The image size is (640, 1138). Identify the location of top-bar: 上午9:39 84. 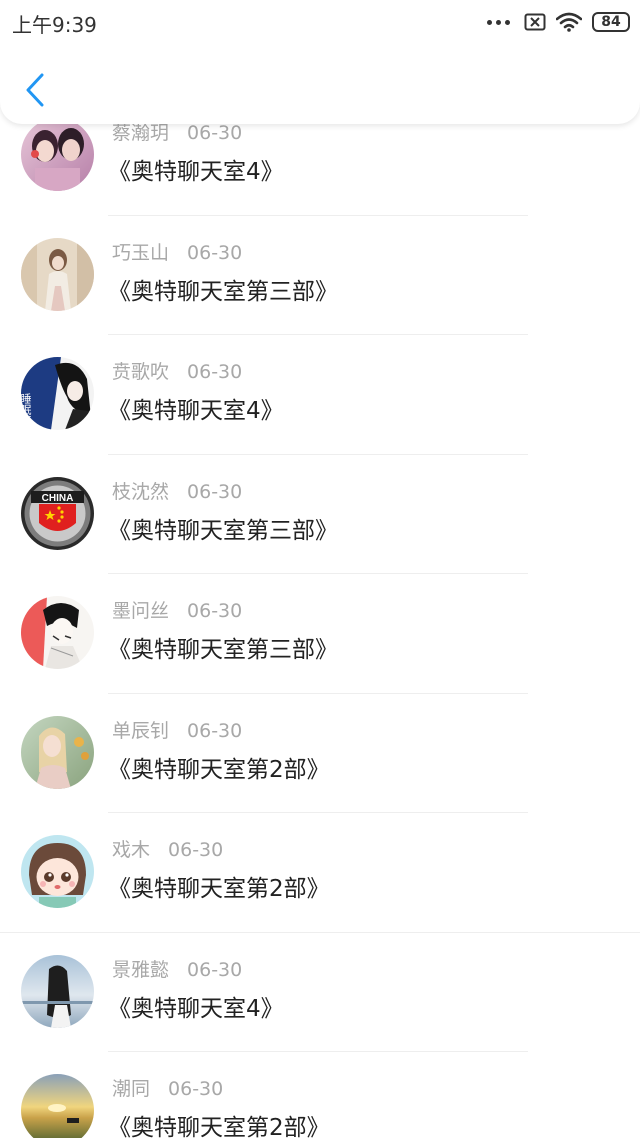
(320, 62).